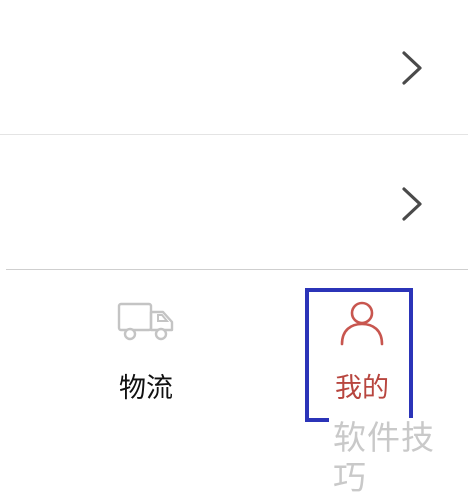 Image resolution: width=468 pixels, height=498 pixels. Describe the element at coordinates (146, 388) in the screenshot. I see `tab-label-logistics: 物流` at that location.